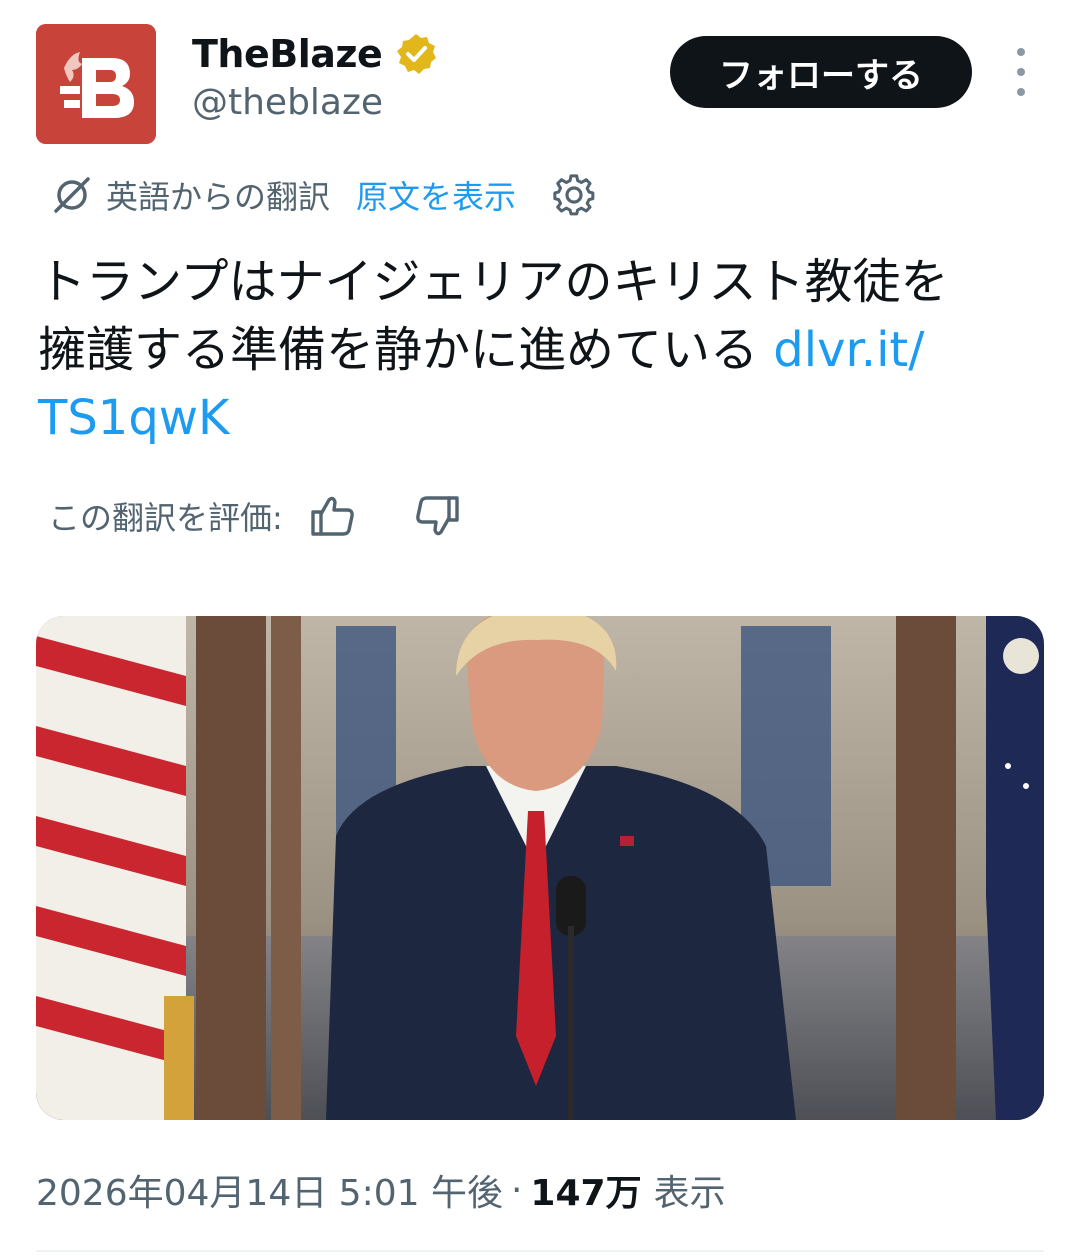 The width and height of the screenshot is (1080, 1257). Describe the element at coordinates (134, 418) in the screenshot. I see `tweet-link: TS1qwK` at that location.